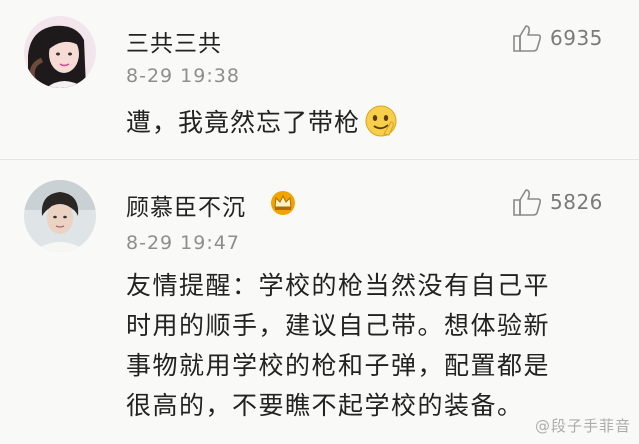  I want to click on comment-text: 遭，我竟然忘了带枪, so click(262, 123).